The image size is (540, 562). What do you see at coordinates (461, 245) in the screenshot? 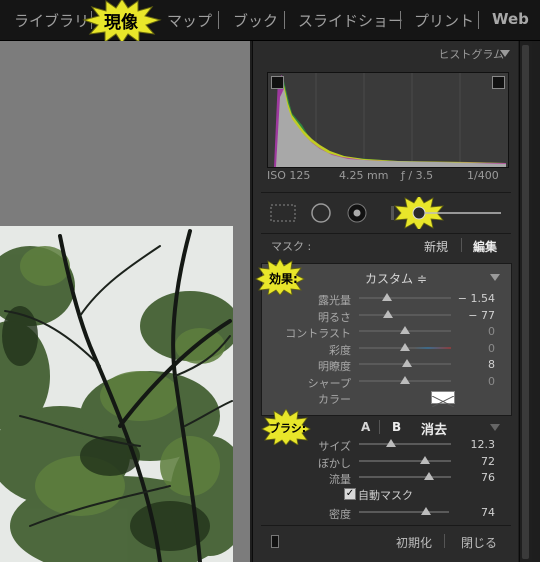
I see `mask-separator` at bounding box center [461, 245].